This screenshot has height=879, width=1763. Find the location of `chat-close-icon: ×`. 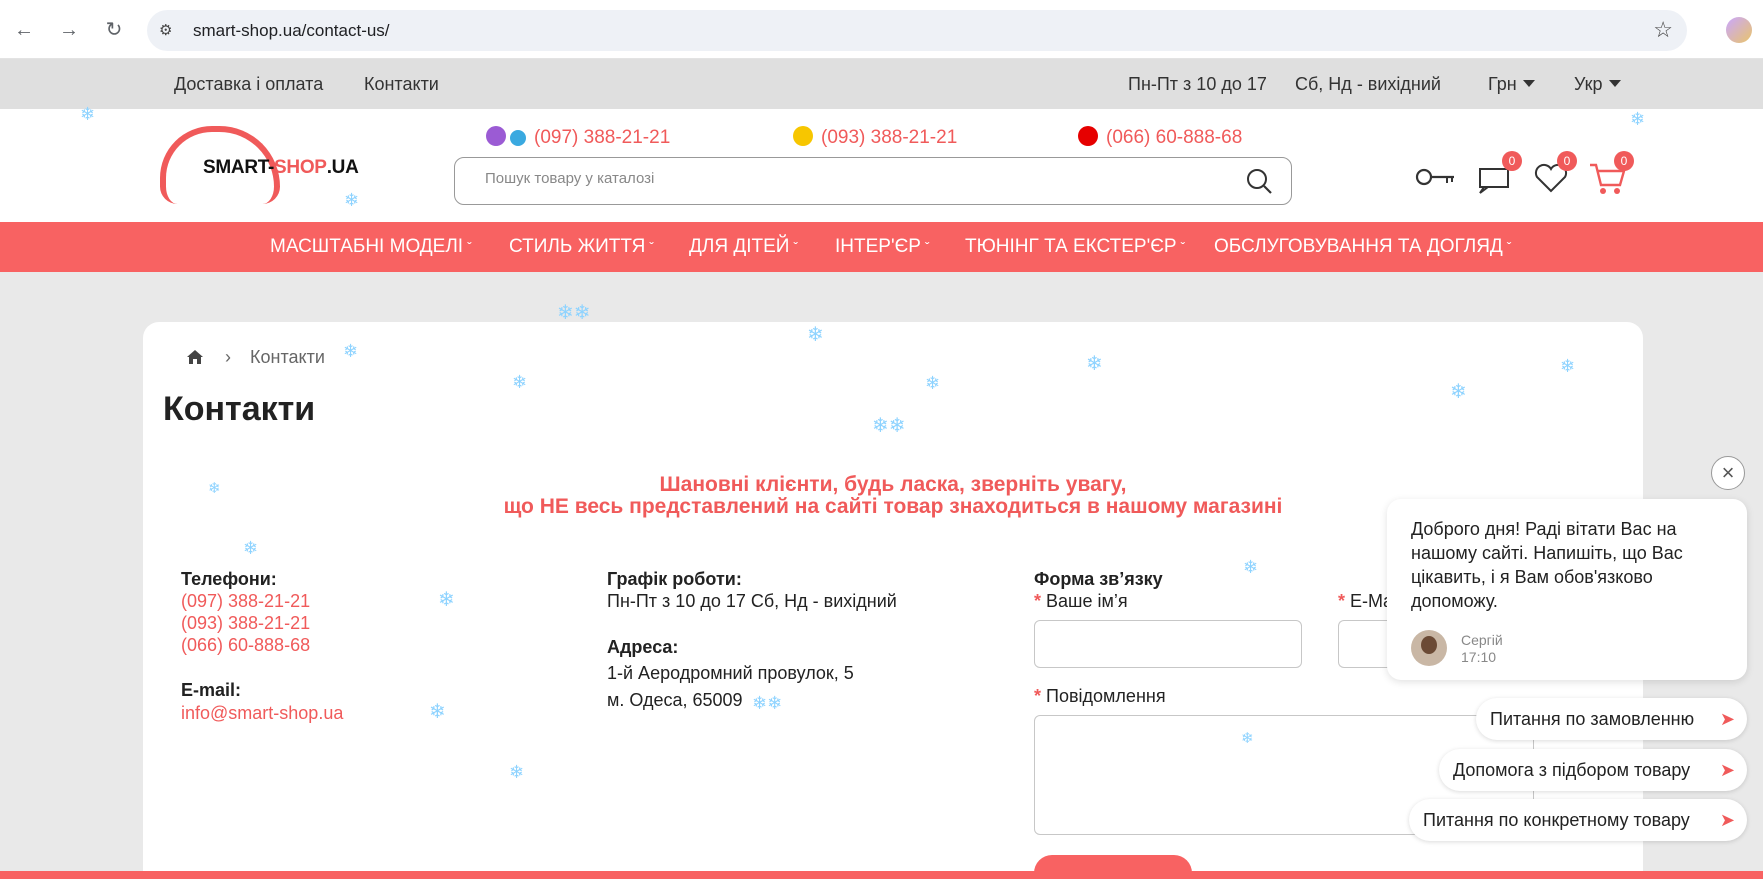

chat-close-icon: × is located at coordinates (1728, 473).